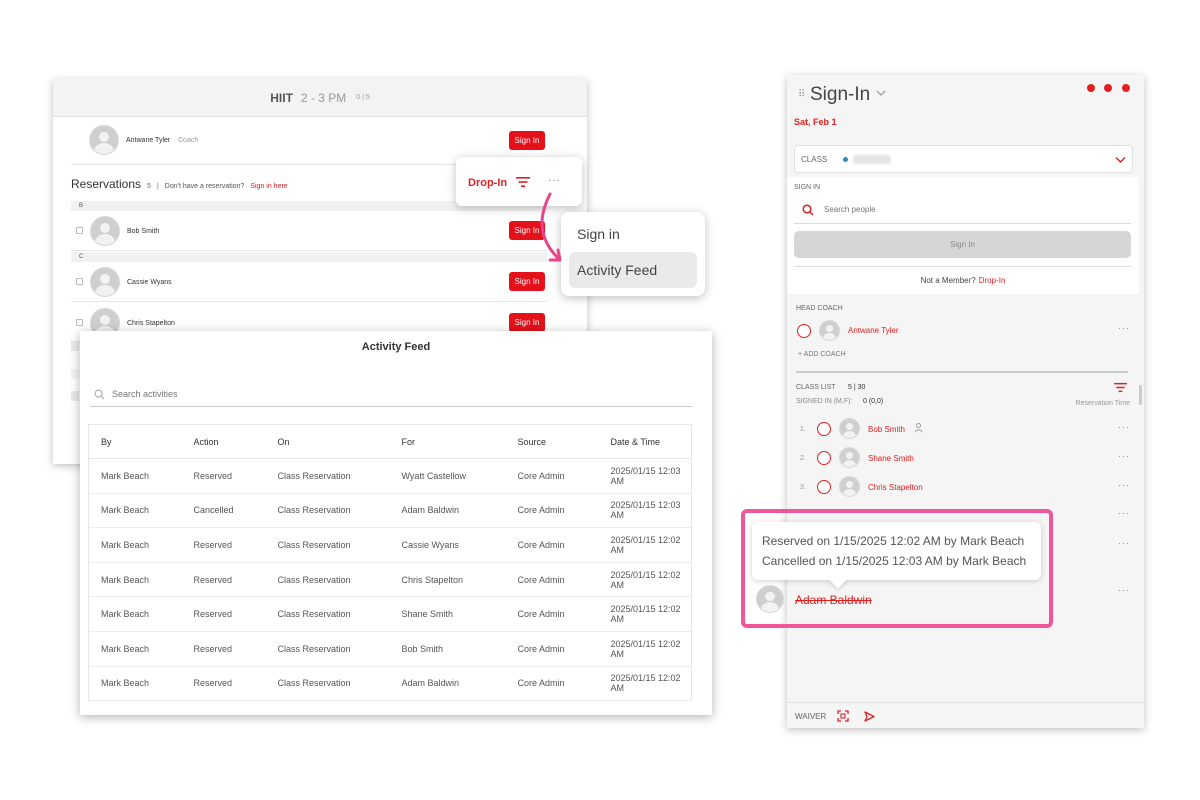 The width and height of the screenshot is (1200, 800). What do you see at coordinates (948, 280) in the screenshot?
I see `not-member-text: Not a Member?` at bounding box center [948, 280].